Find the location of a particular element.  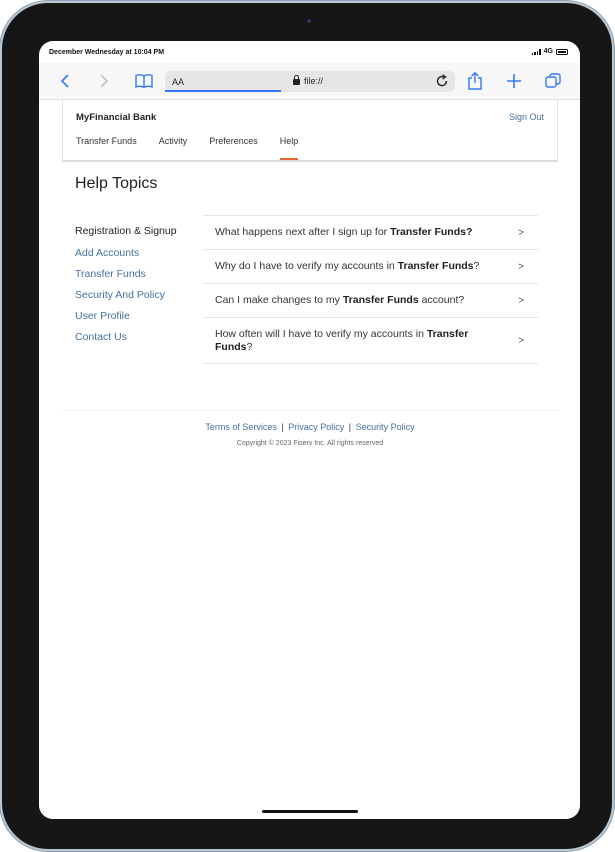

tab-activity: Activity is located at coordinates (173, 148).